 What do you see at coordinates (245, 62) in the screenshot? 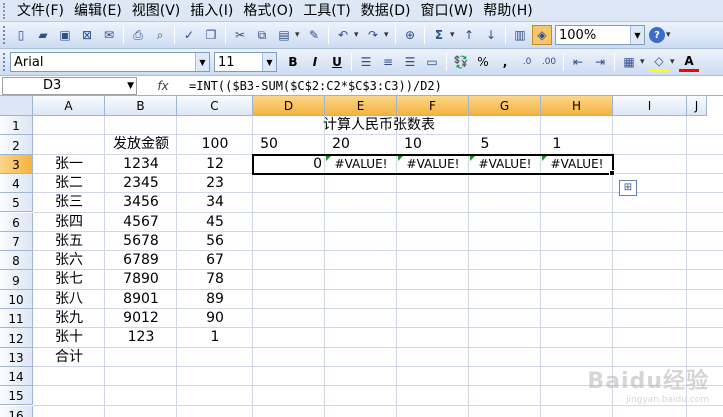
I see `font-size-combo: 11 ▼` at bounding box center [245, 62].